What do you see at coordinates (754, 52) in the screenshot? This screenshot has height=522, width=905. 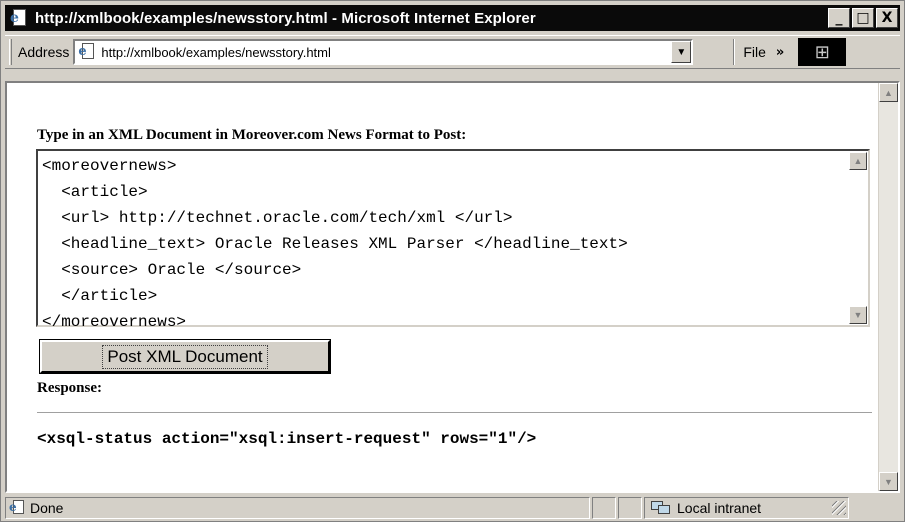 I see `menu-file: File` at bounding box center [754, 52].